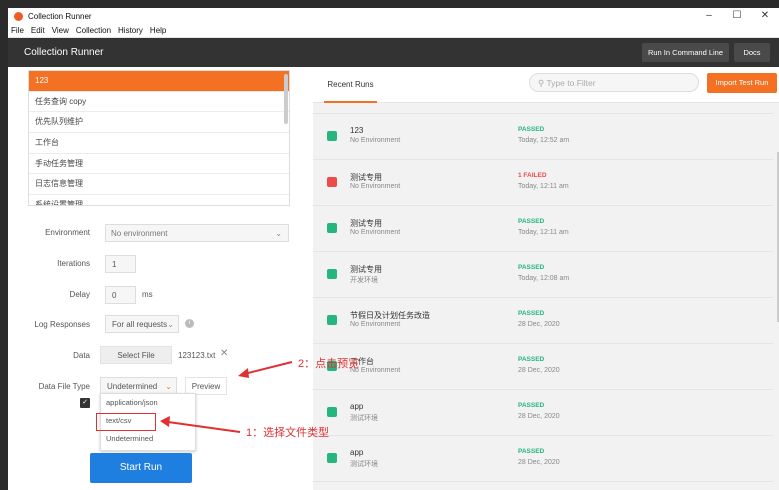  What do you see at coordinates (268, 368) in the screenshot?
I see `annotation-arrow-step2` at bounding box center [268, 368].